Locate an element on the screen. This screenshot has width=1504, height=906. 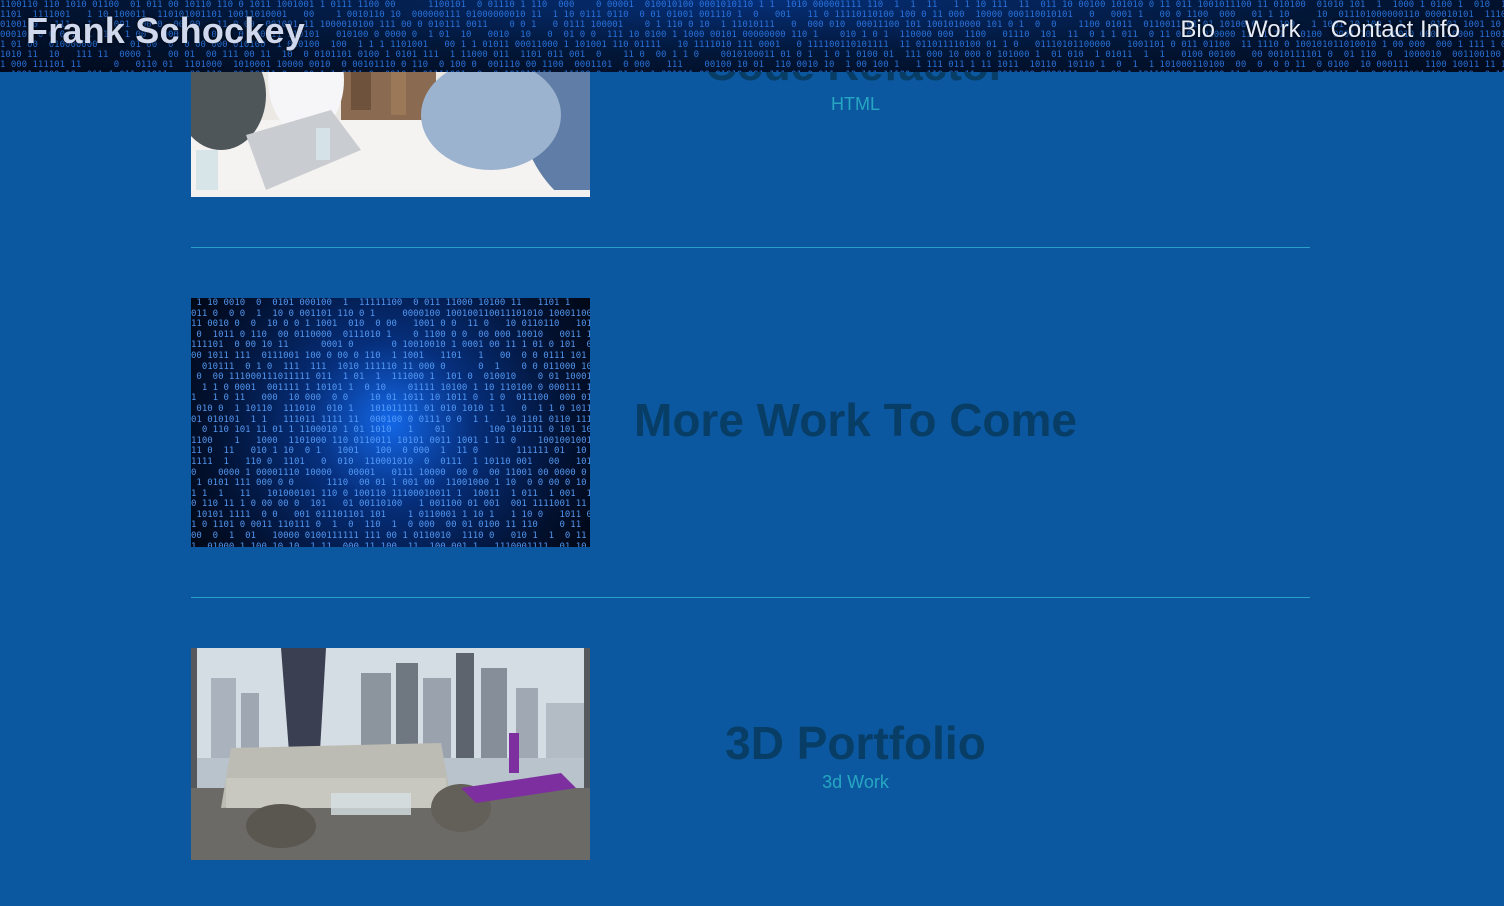
work-item-info: 3D Portfolio 3d Work is located at coordinates (855, 756).